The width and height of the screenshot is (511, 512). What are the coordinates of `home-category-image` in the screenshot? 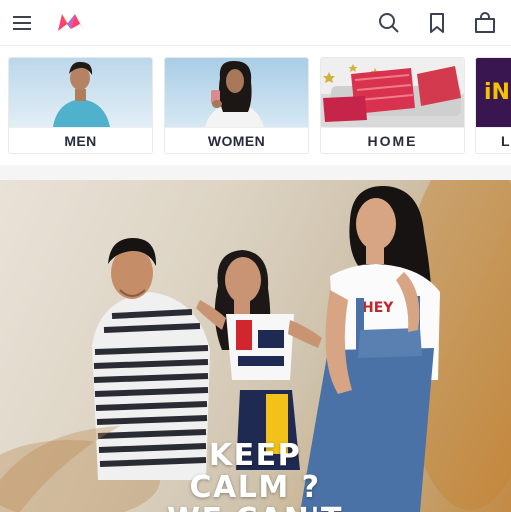 It's located at (392, 92).